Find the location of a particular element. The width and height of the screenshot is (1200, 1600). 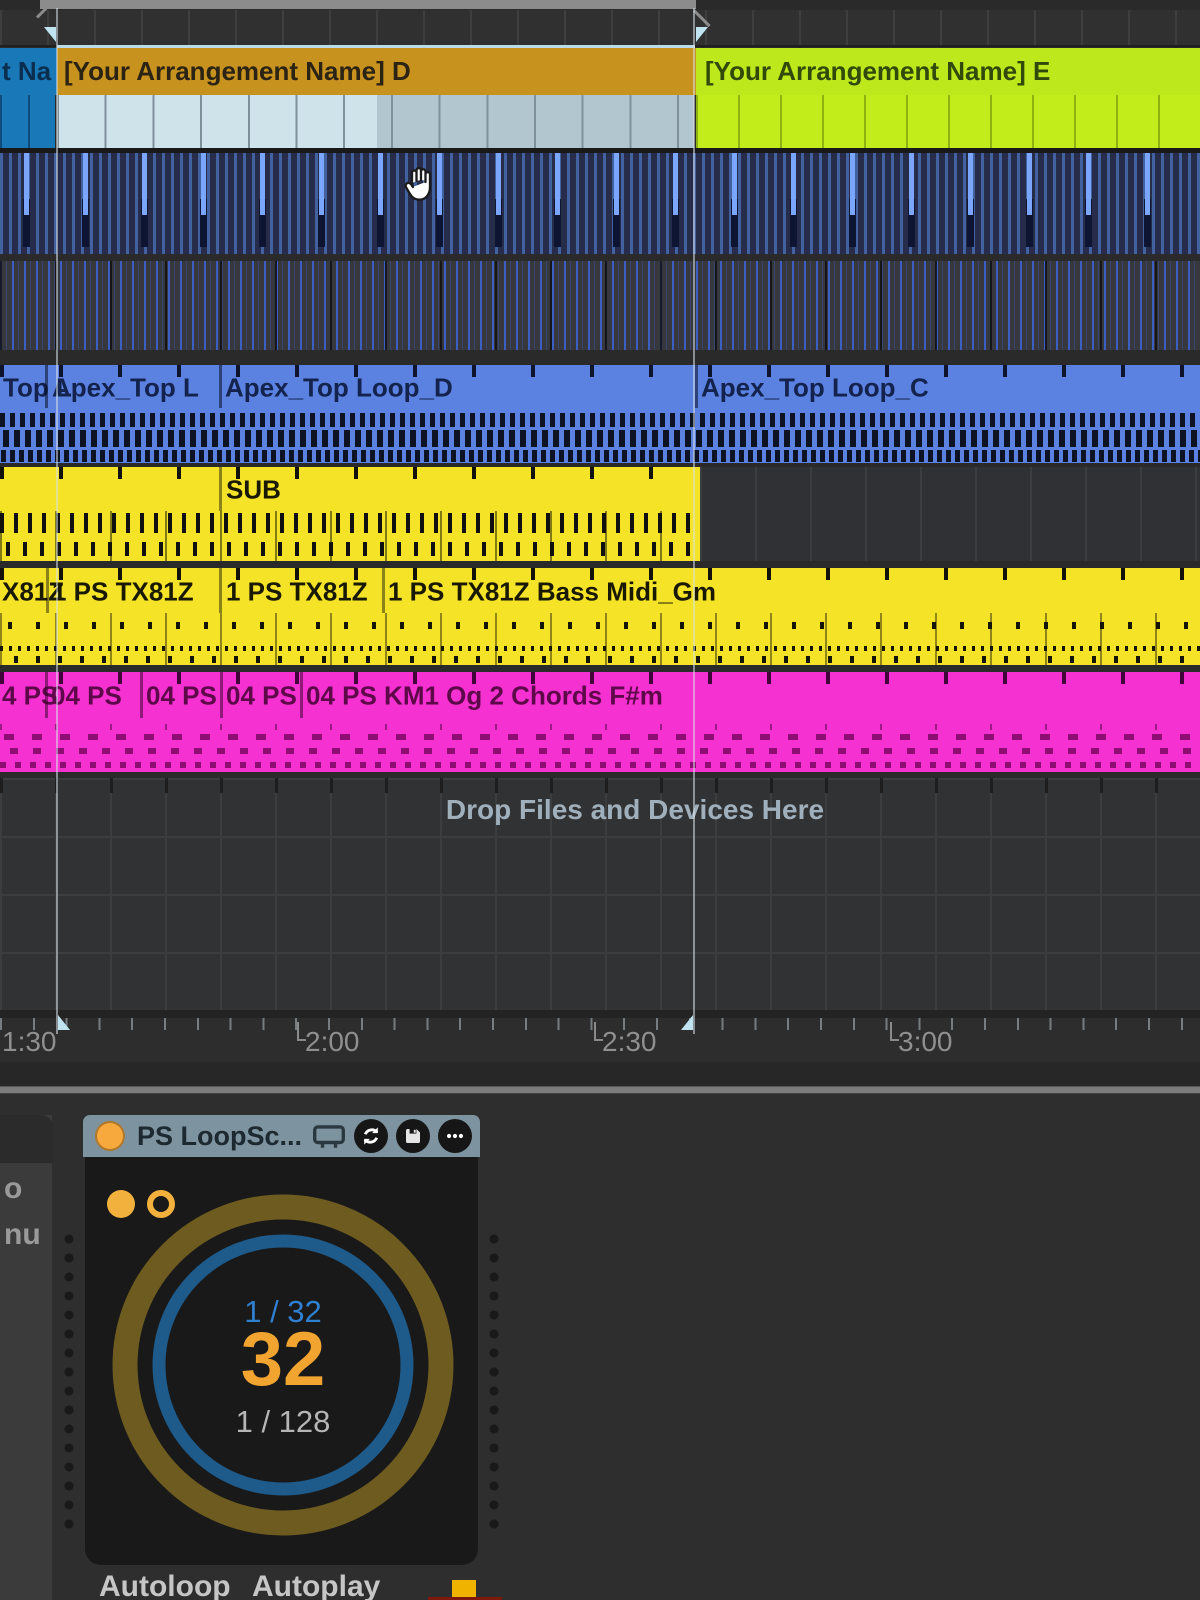

clip-label: Apex_Top Loop_C is located at coordinates (815, 387).